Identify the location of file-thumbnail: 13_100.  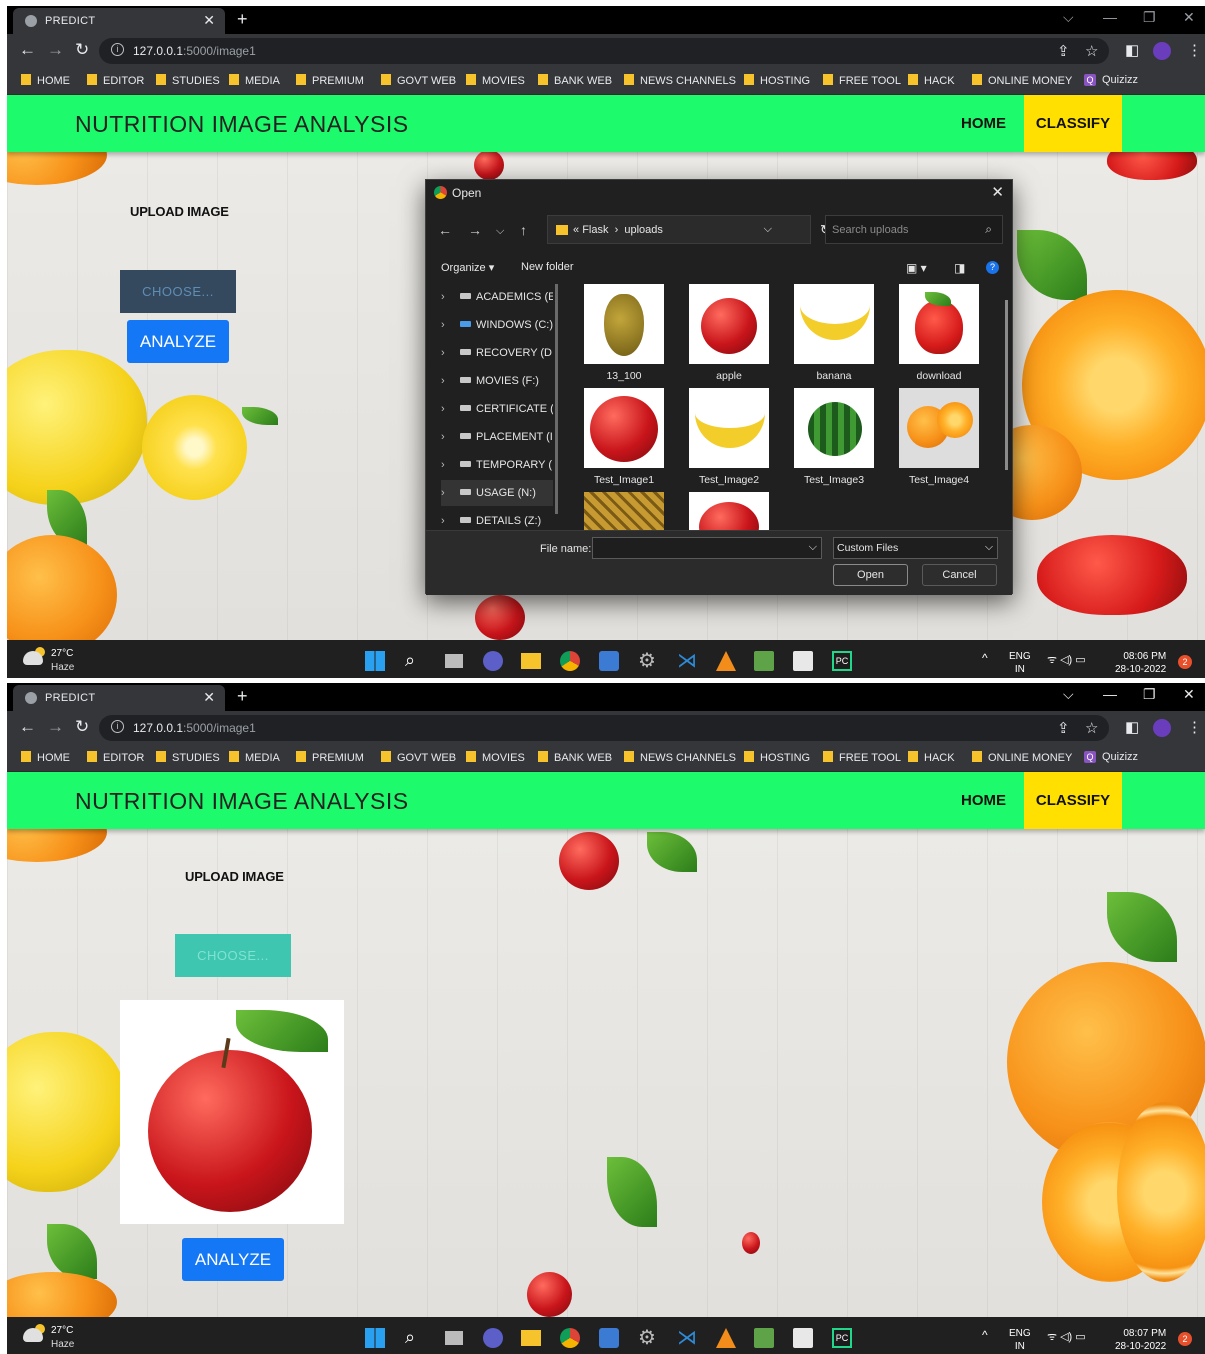
(624, 334).